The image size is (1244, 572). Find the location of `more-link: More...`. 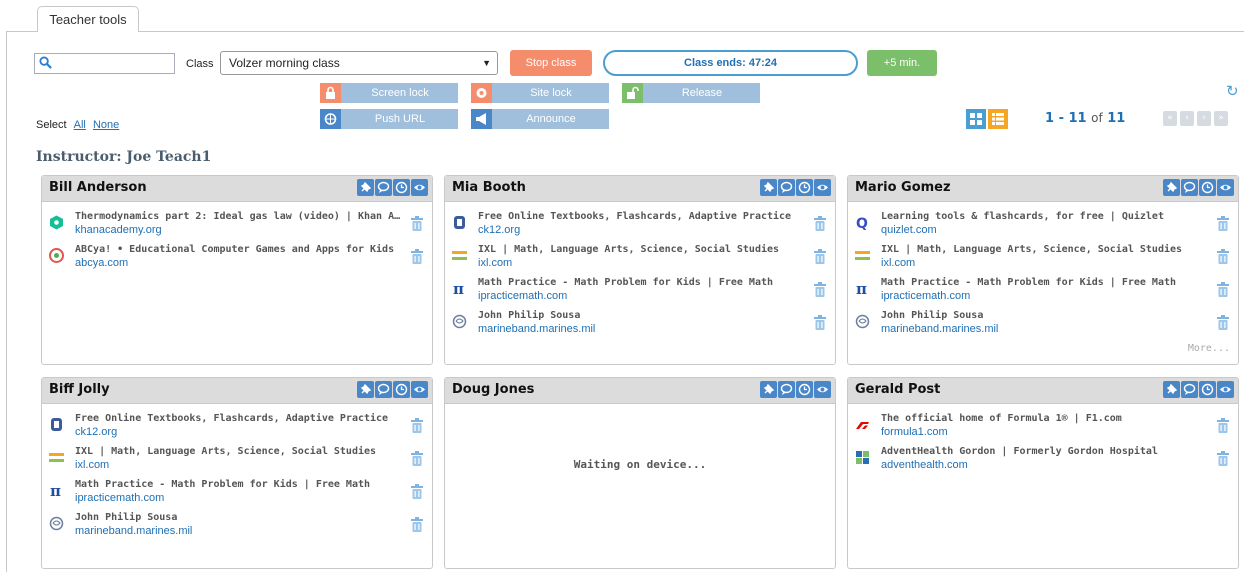

more-link: More... is located at coordinates (1209, 348).